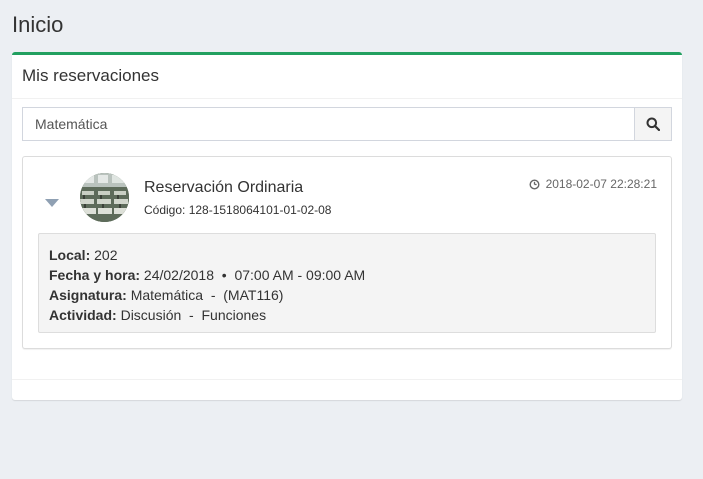 The image size is (703, 479). I want to click on search-icon, so click(653, 124).